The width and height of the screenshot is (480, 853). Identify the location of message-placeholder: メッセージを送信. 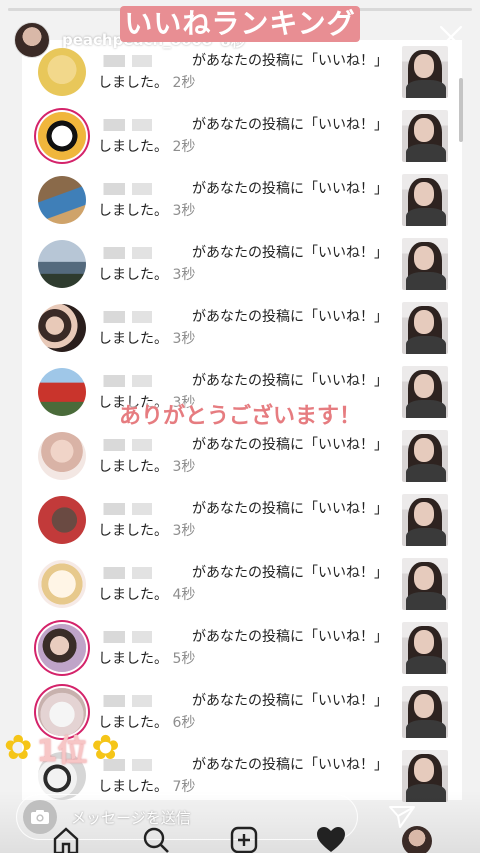
(131, 817).